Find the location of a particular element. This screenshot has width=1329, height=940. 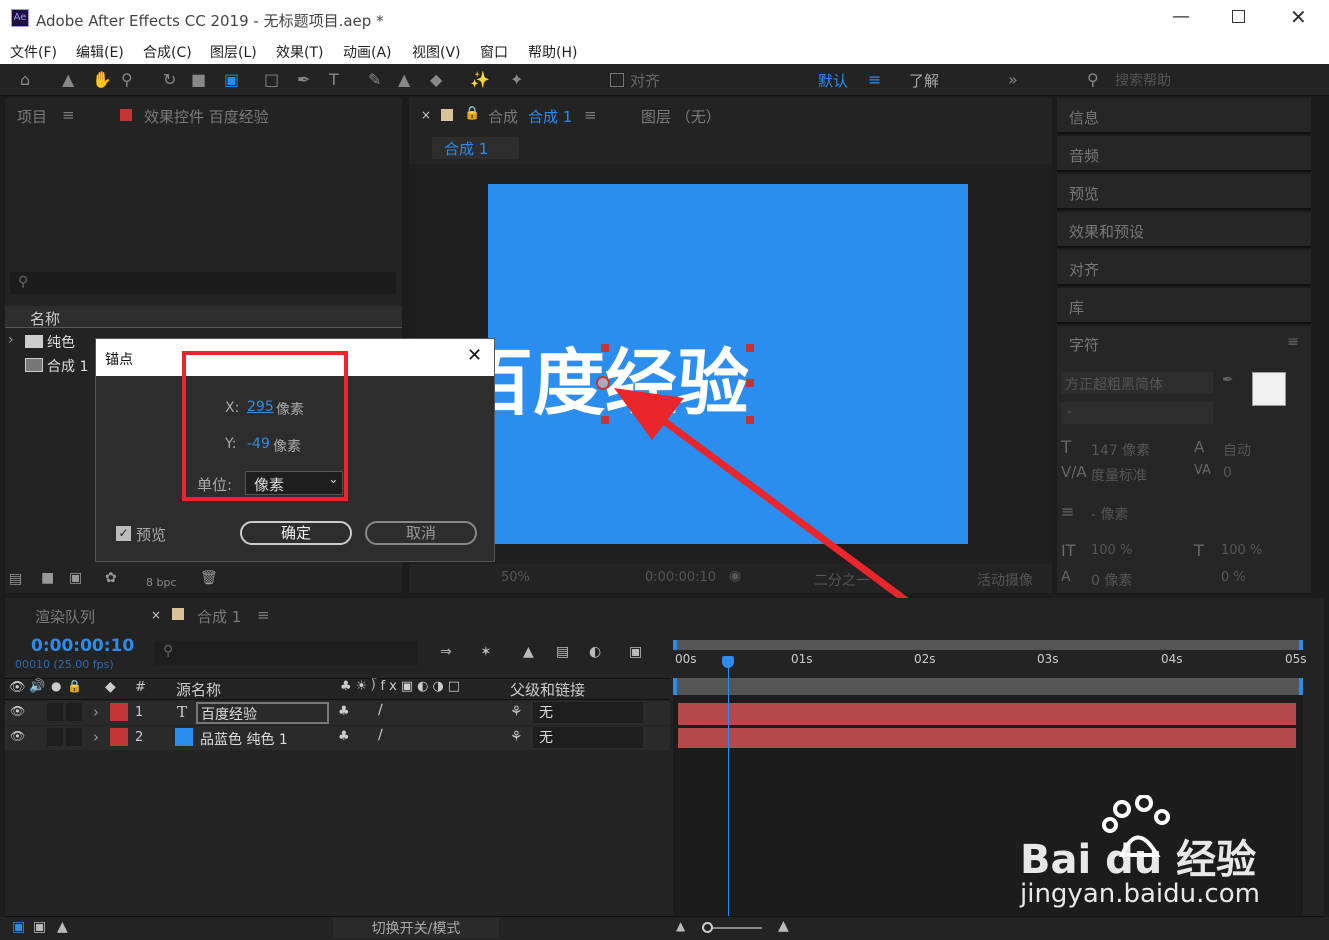

dialog-close-icon: ✕ is located at coordinates (474, 355).